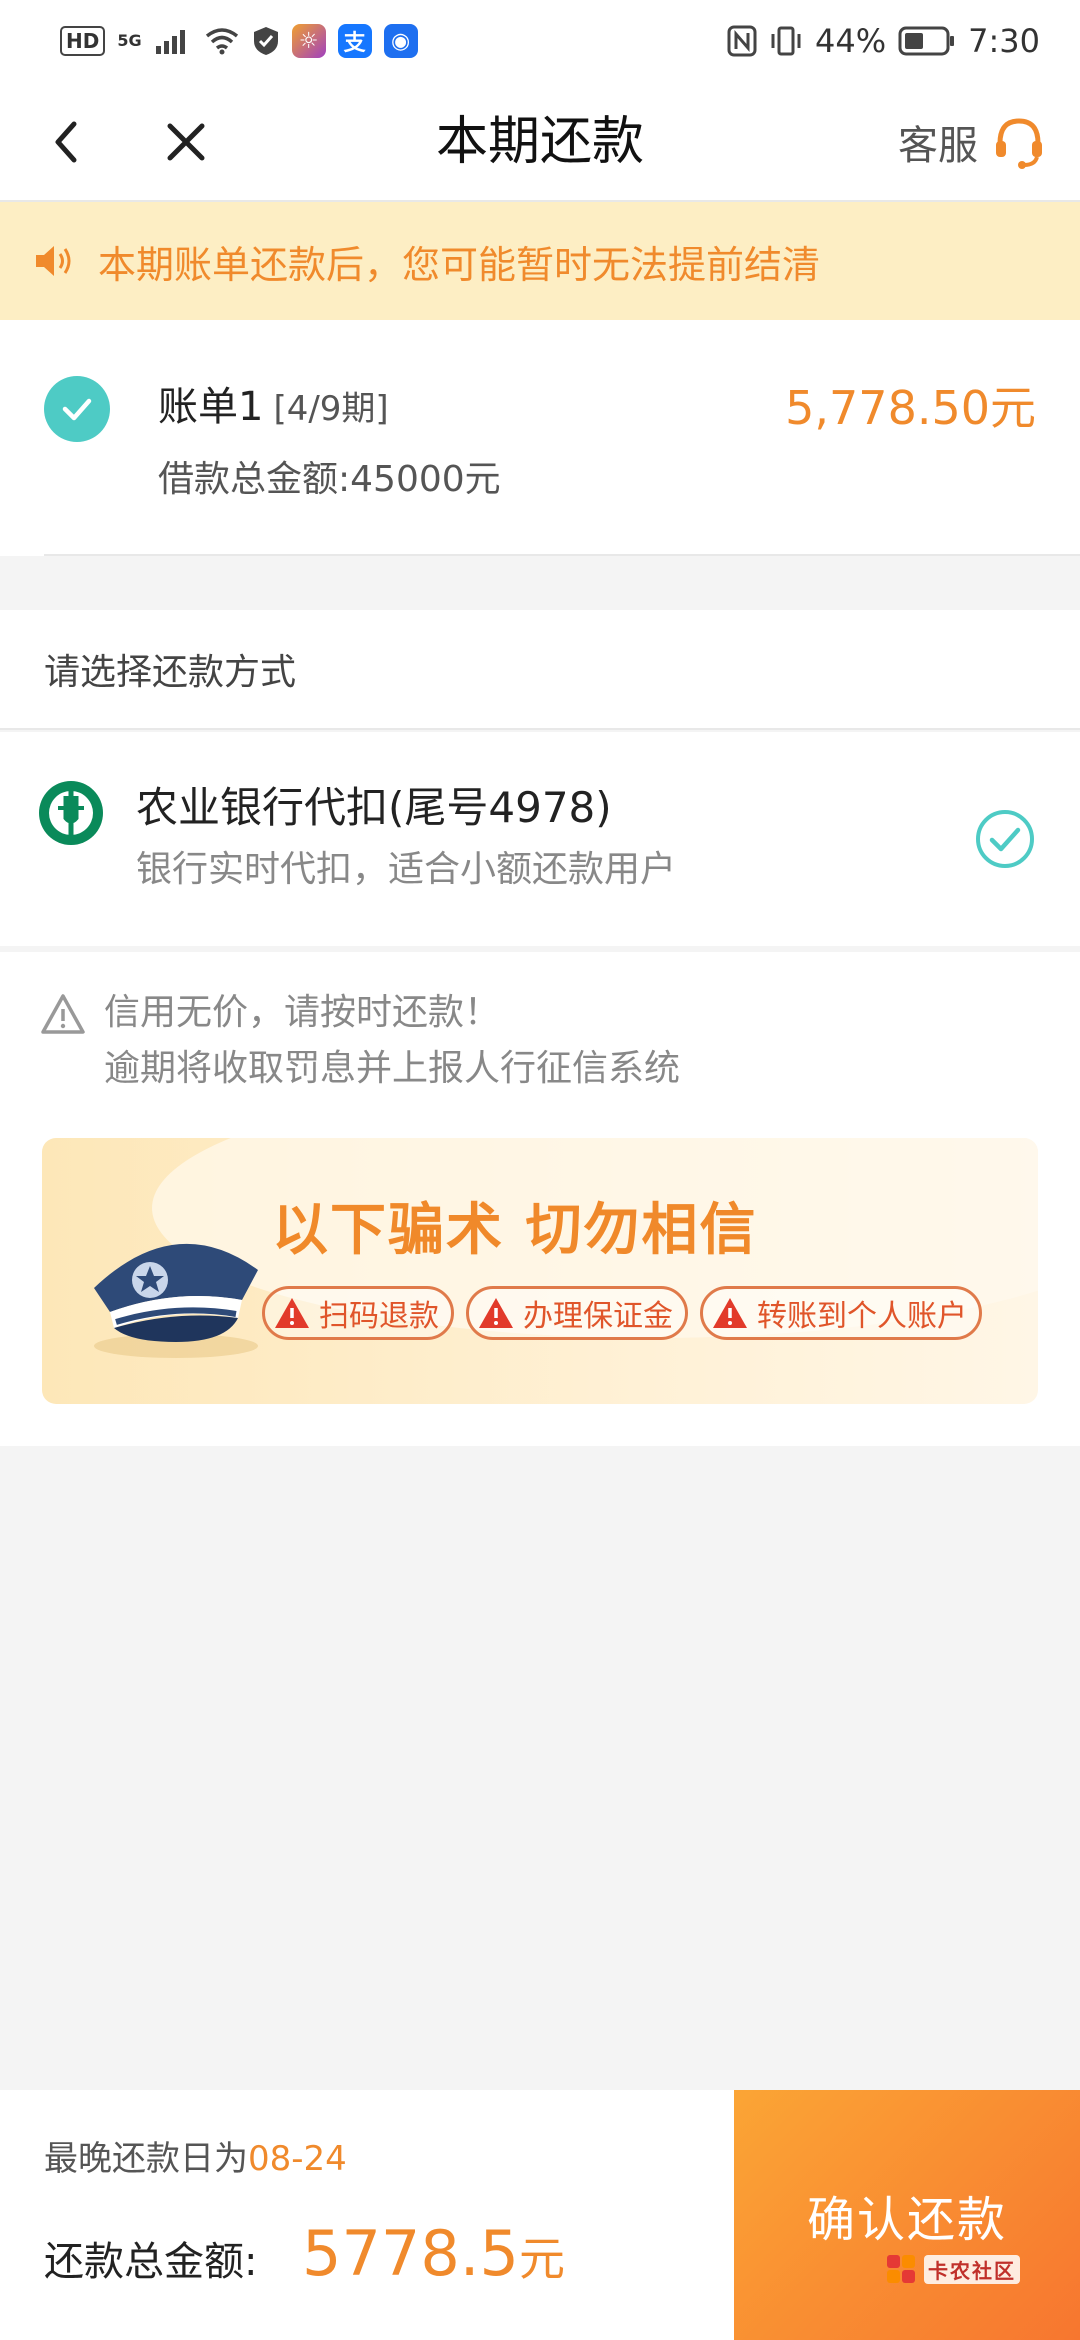 Image resolution: width=1080 pixels, height=2340 pixels. I want to click on selected-check-icon, so click(1005, 839).